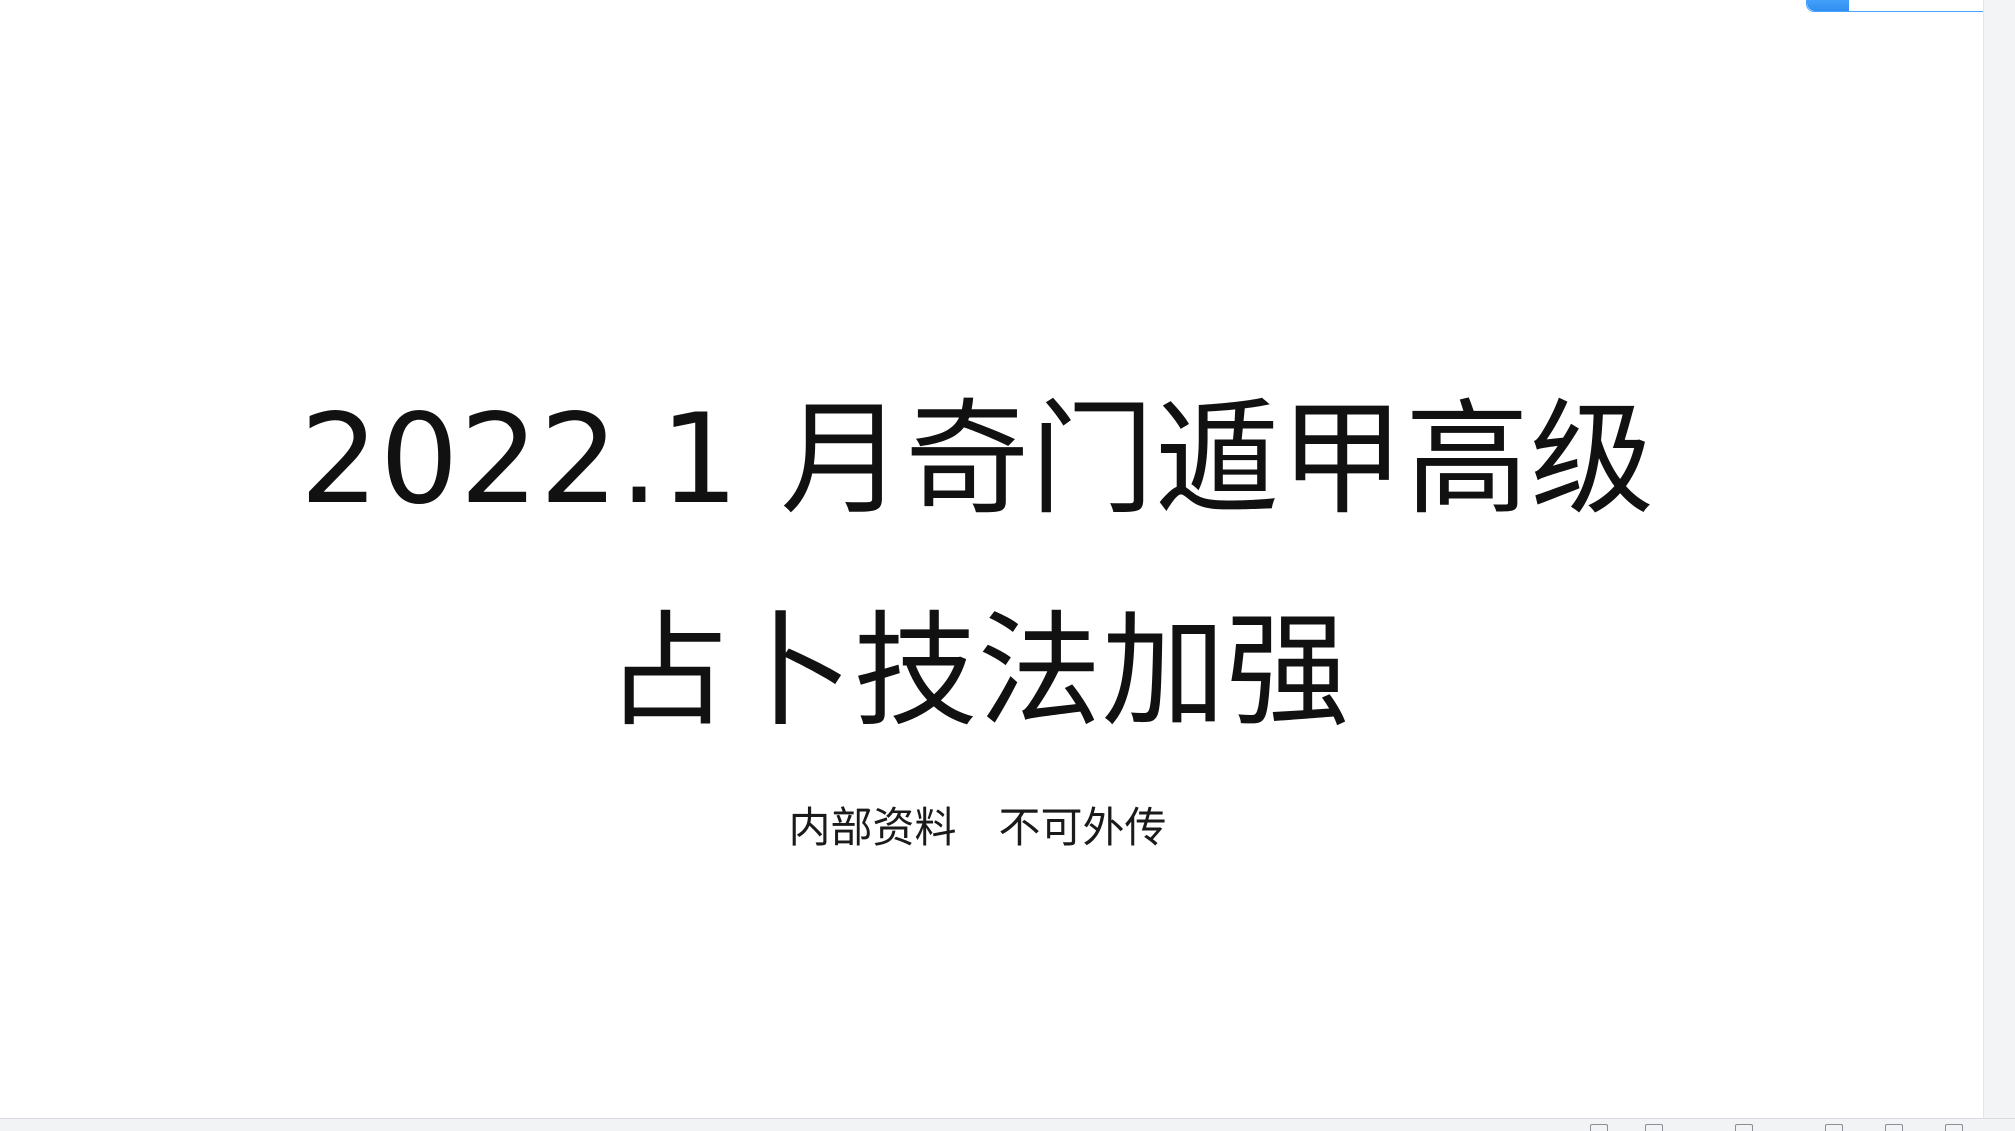  I want to click on vertical-scrollbar, so click(1999, 559).